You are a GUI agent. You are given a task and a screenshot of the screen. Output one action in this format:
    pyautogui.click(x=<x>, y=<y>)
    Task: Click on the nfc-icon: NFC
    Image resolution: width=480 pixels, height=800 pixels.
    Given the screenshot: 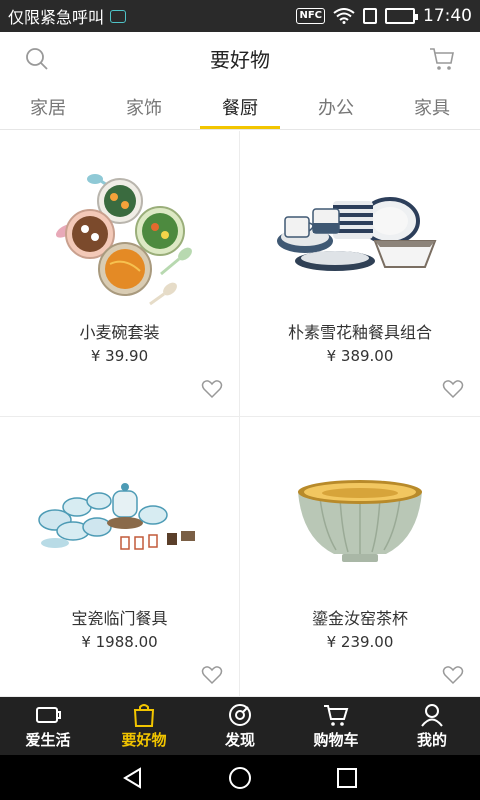 What is the action you would take?
    pyautogui.click(x=310, y=16)
    